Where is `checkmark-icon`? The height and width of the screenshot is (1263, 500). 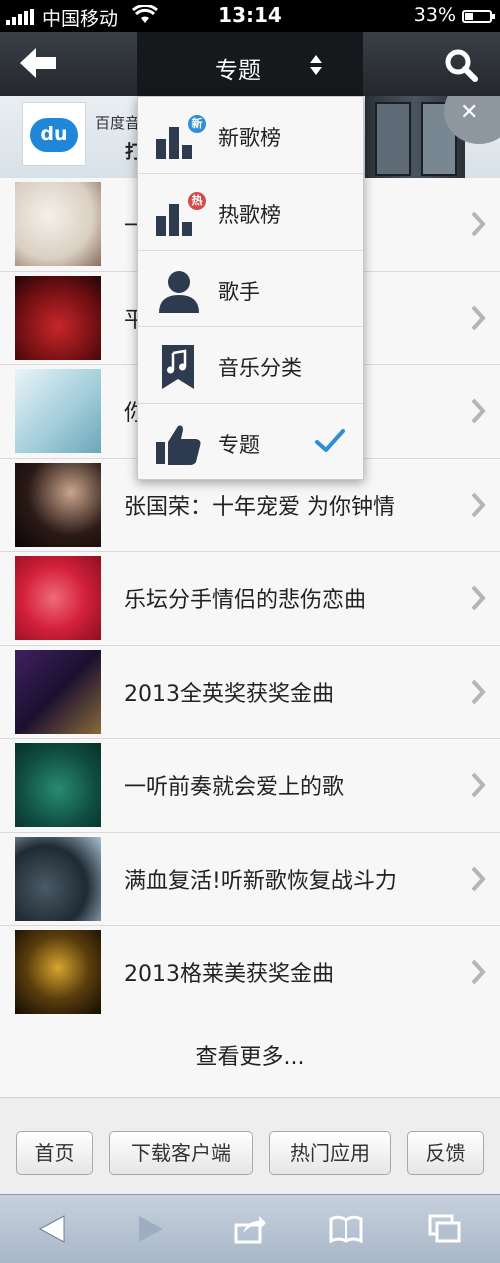
checkmark-icon is located at coordinates (330, 441).